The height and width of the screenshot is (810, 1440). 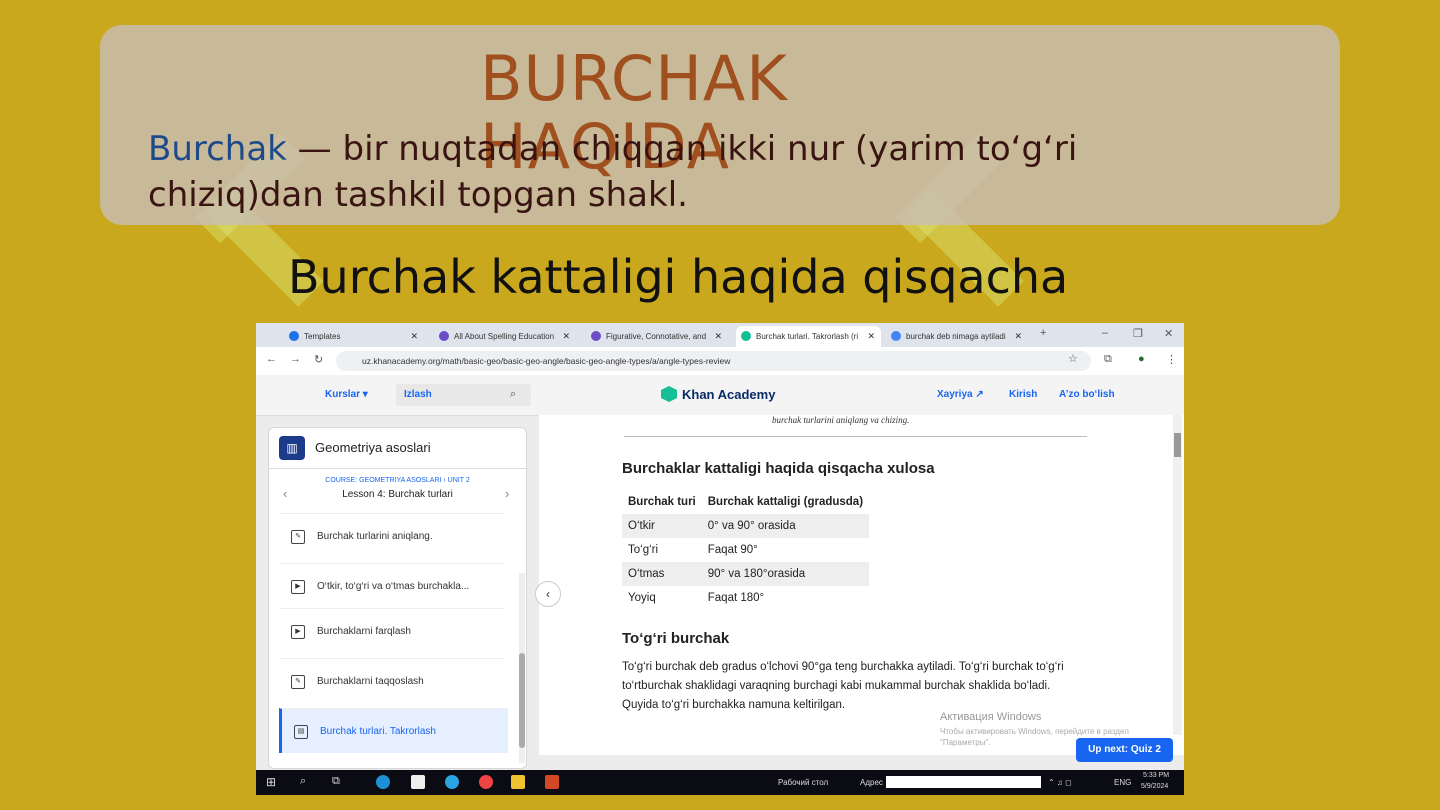 I want to click on reload-icon: ↻, so click(x=318, y=359).